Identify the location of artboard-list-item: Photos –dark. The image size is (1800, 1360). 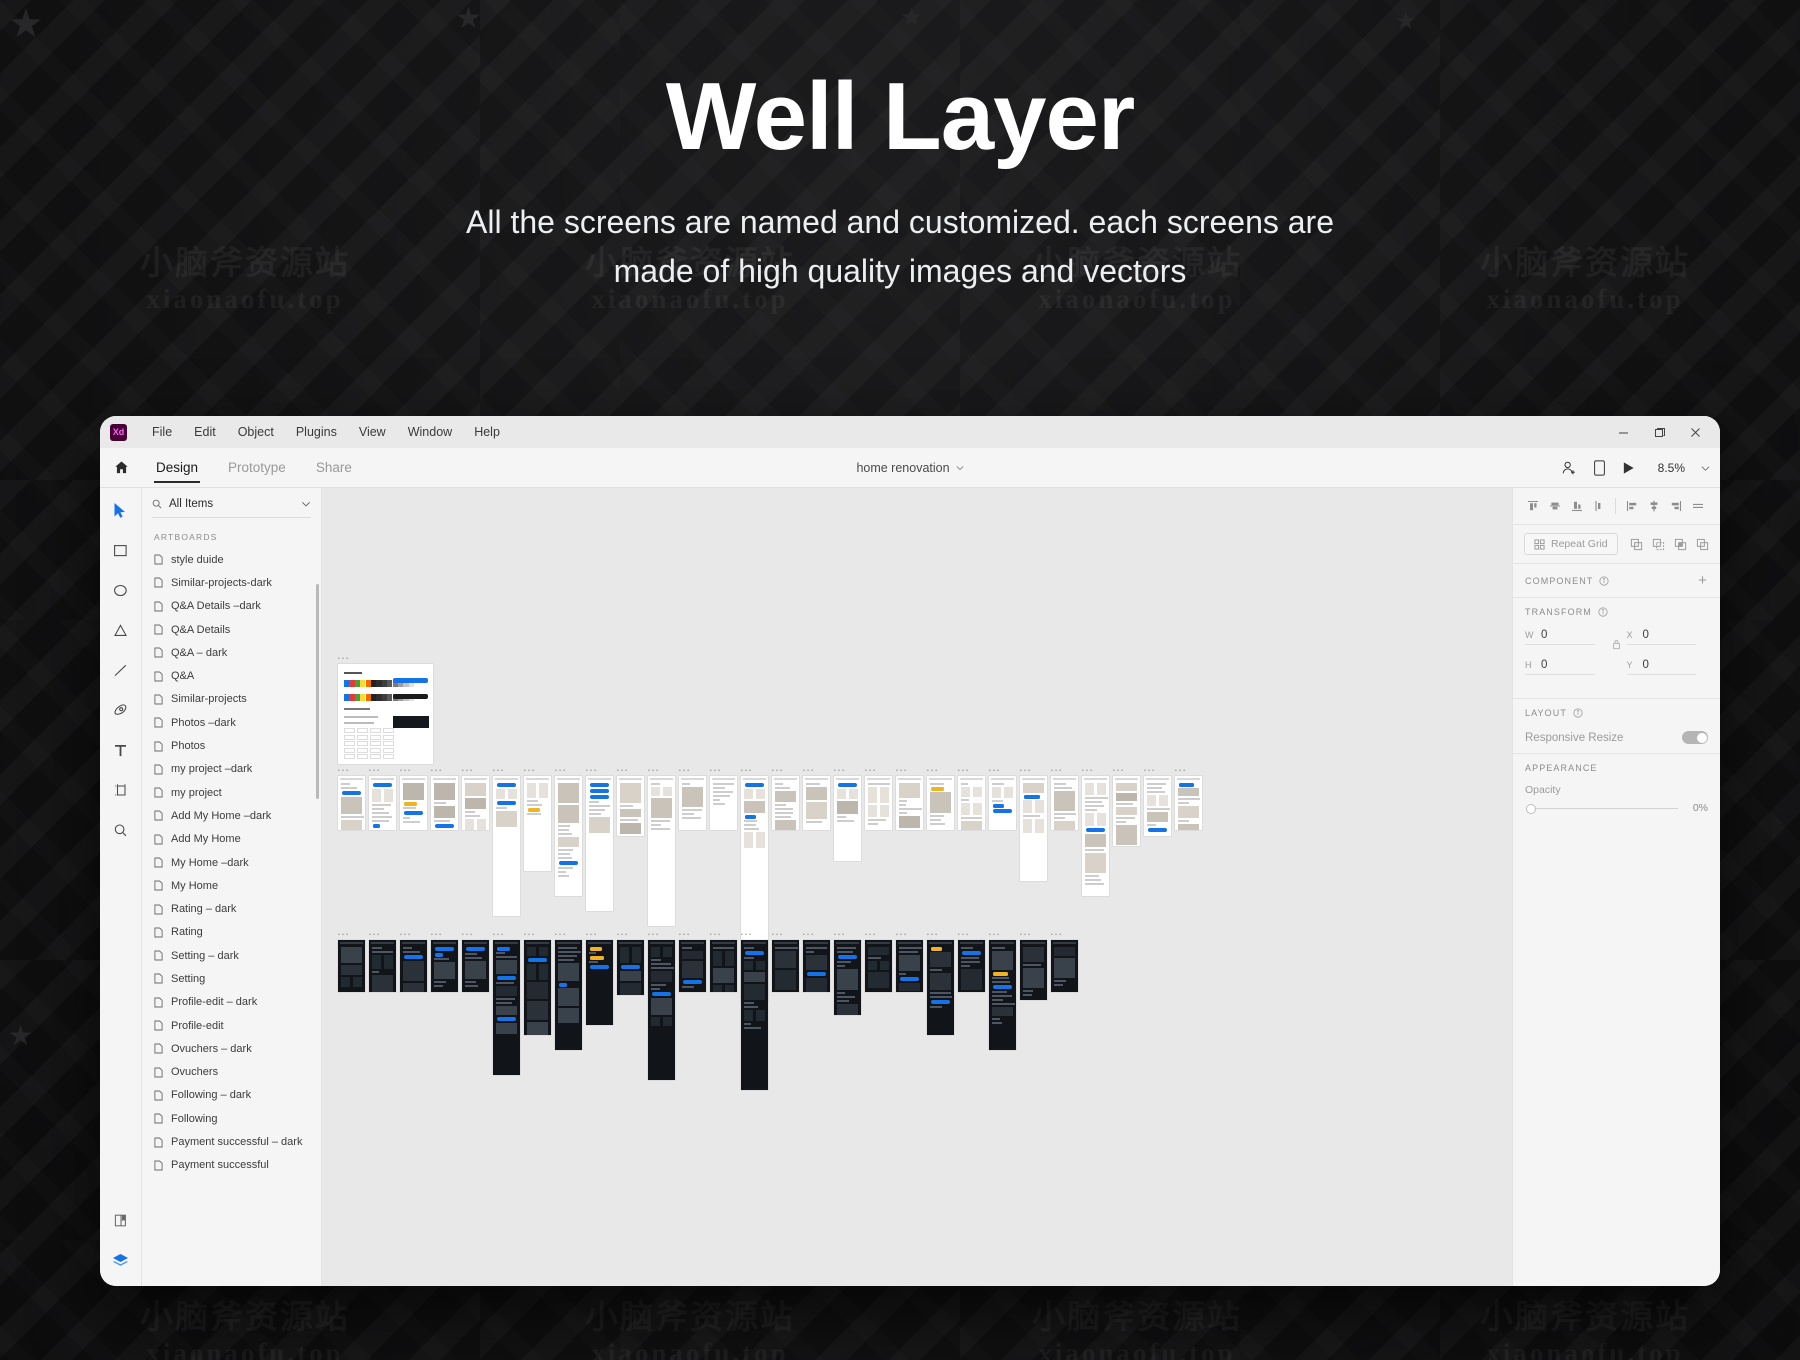
(231, 722).